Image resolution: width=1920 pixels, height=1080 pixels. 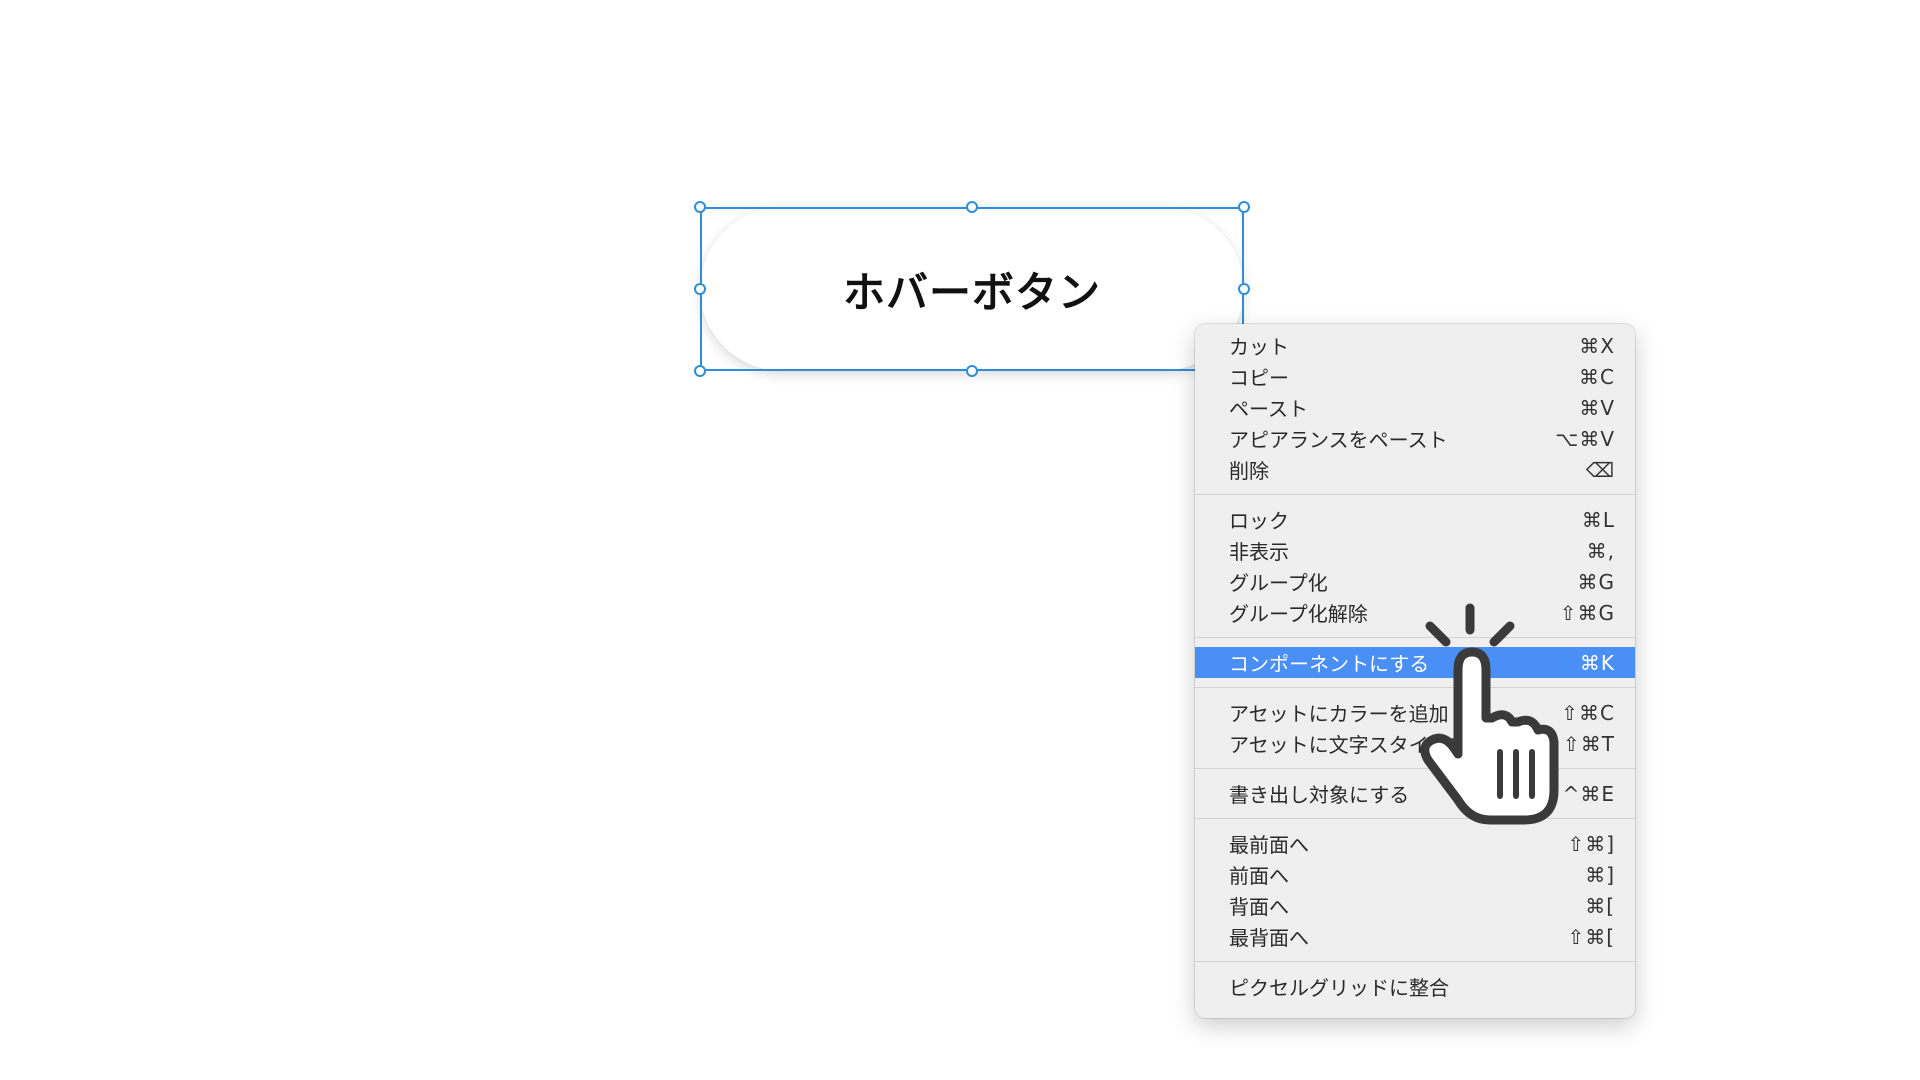 I want to click on menu-item: ピクセルグリッドに整合, so click(x=1415, y=986).